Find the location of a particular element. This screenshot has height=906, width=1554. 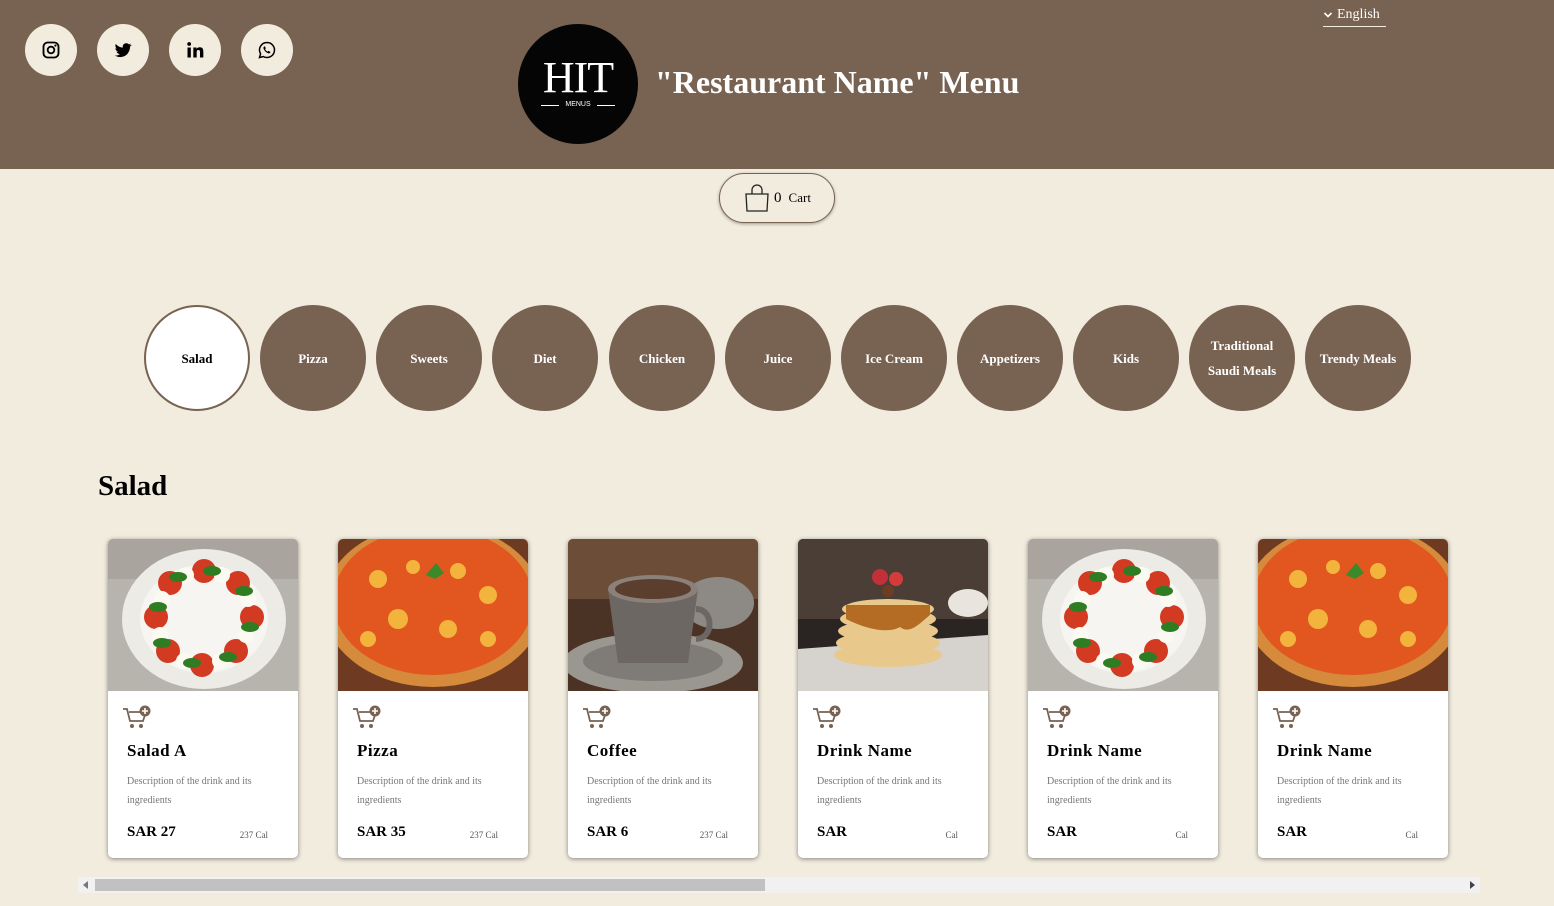

whatsapp-button is located at coordinates (267, 50).